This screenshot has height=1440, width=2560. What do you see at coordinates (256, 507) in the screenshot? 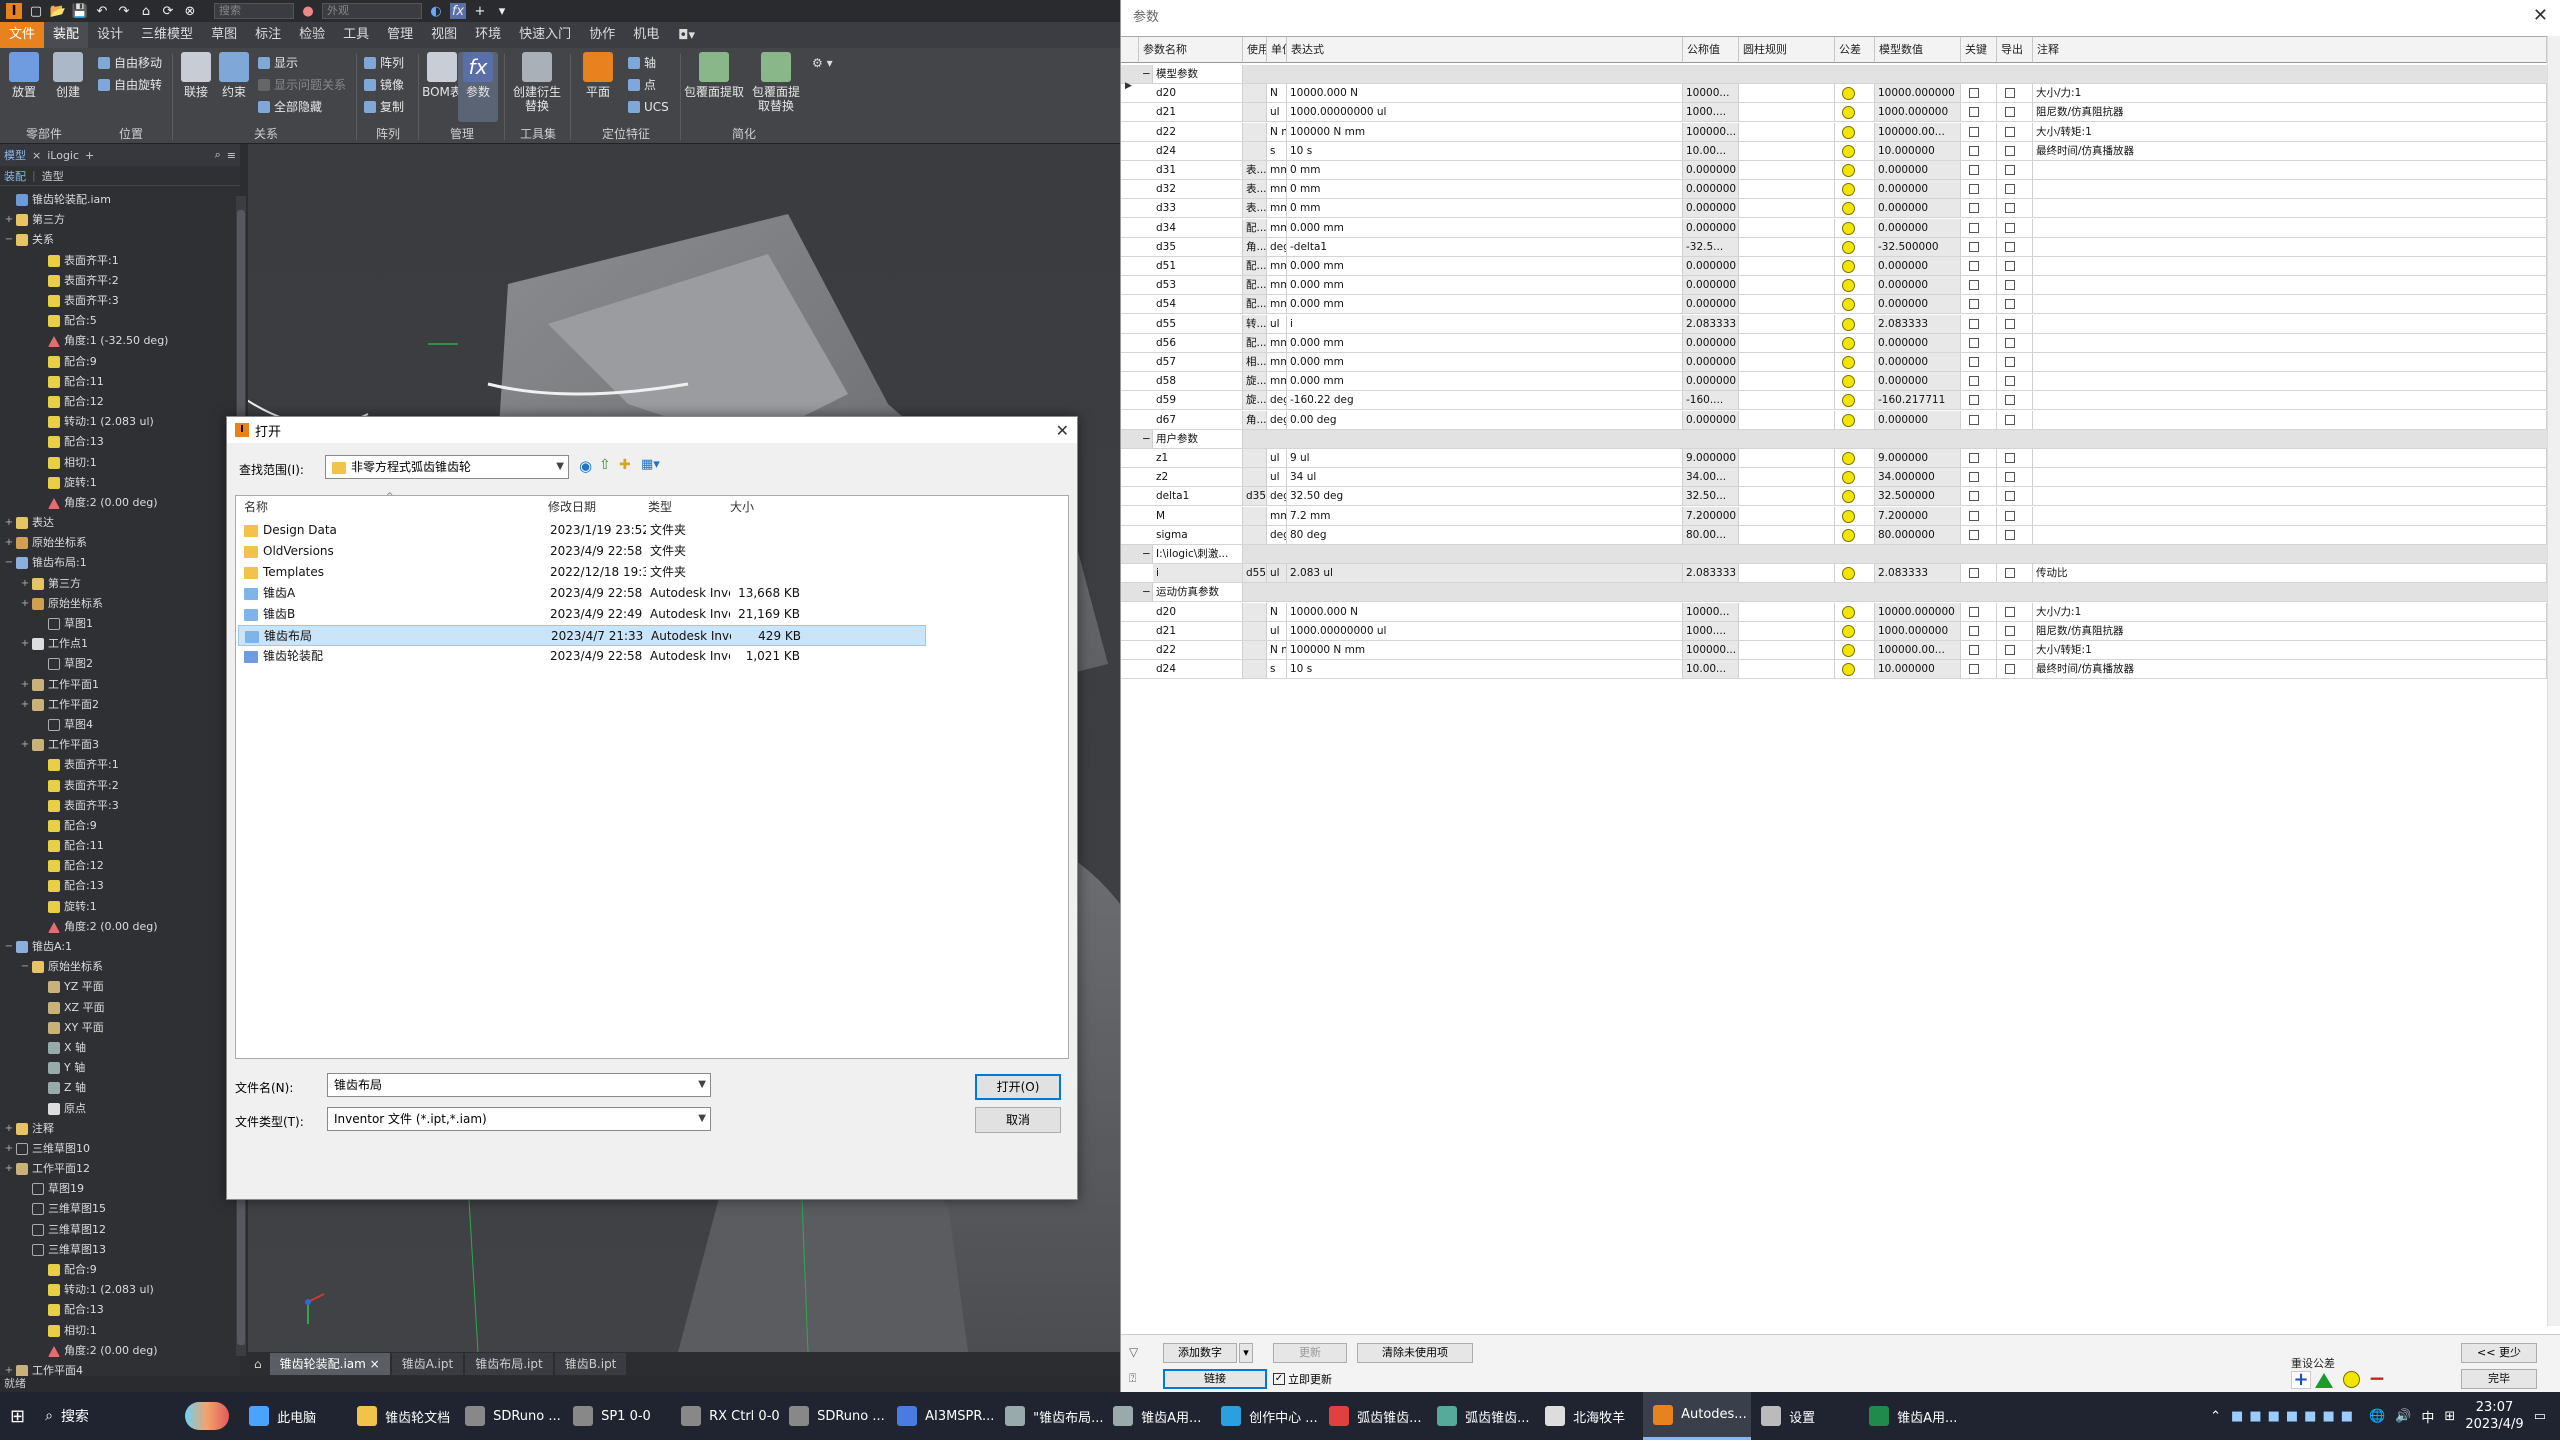
I see `col-name: 名称` at bounding box center [256, 507].